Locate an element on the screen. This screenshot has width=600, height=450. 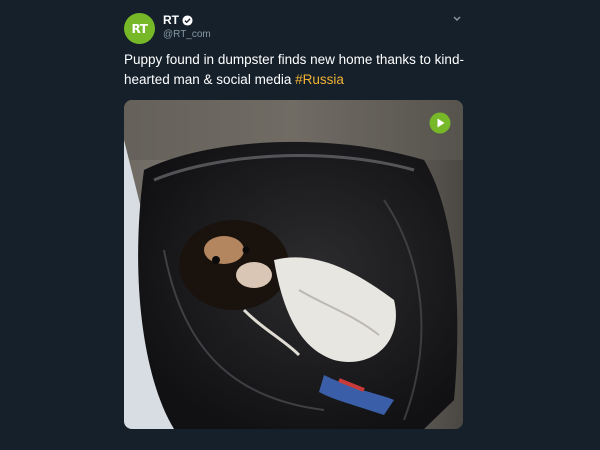
avatar: RT is located at coordinates (139, 28).